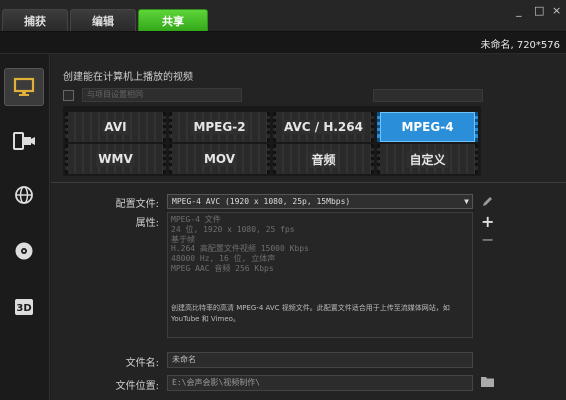  I want to click on format-avc-button: AVC / H.264, so click(323, 127).